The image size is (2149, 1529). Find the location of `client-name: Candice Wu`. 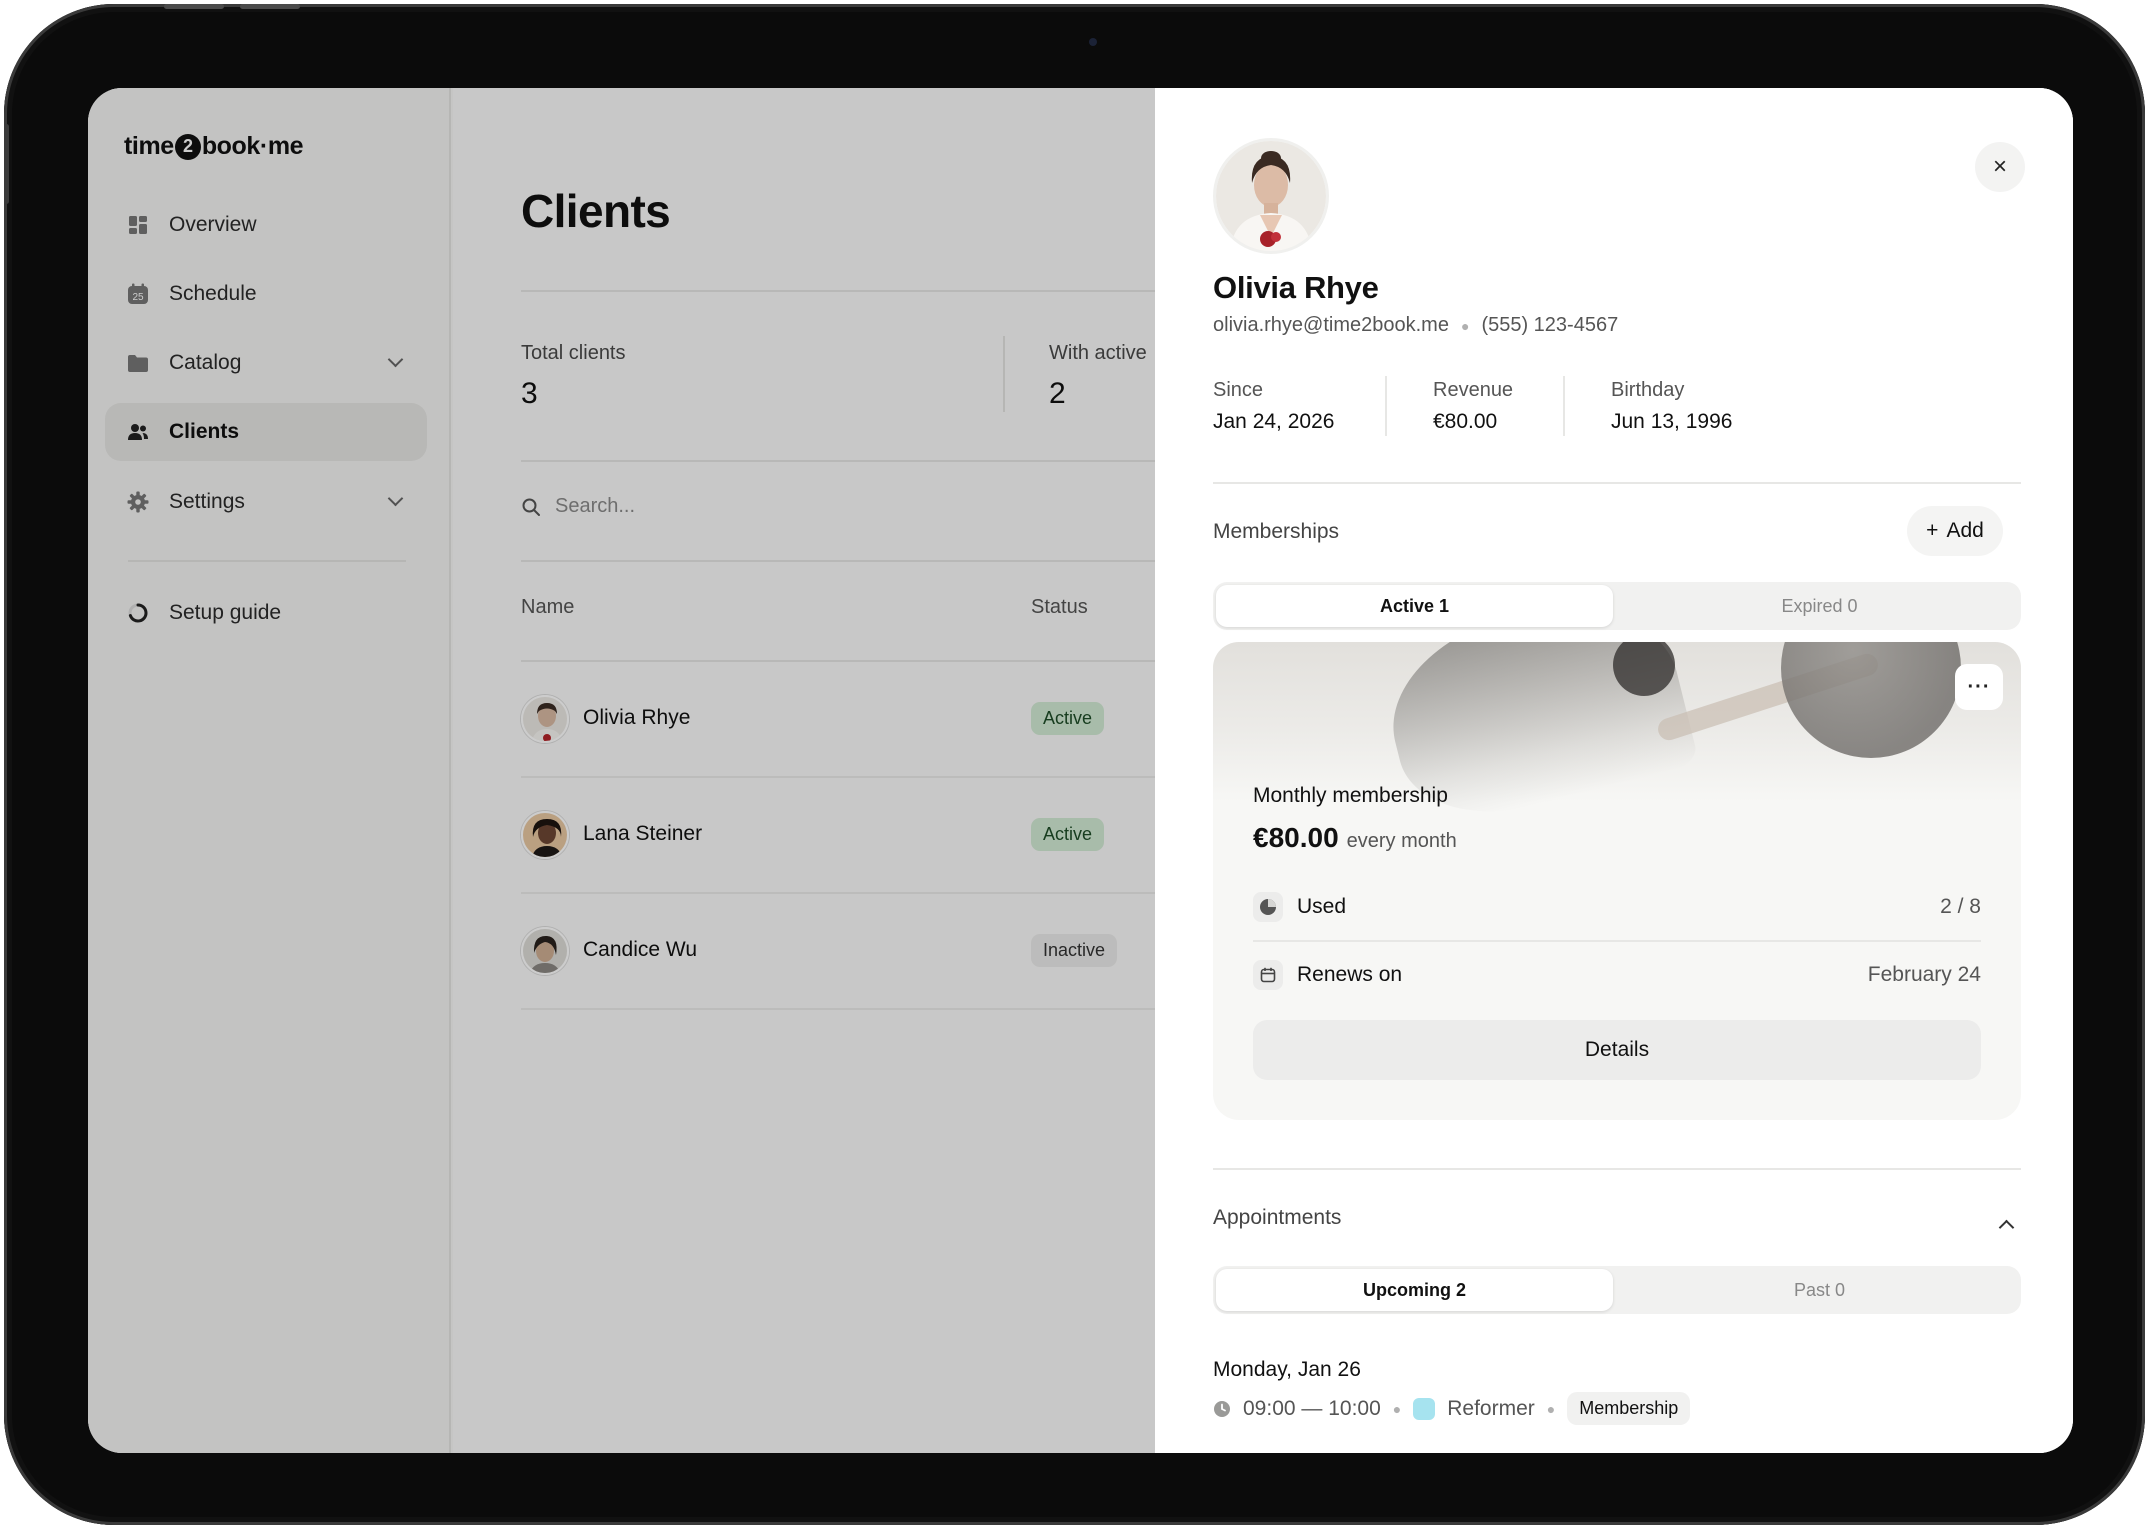

client-name: Candice Wu is located at coordinates (640, 949).